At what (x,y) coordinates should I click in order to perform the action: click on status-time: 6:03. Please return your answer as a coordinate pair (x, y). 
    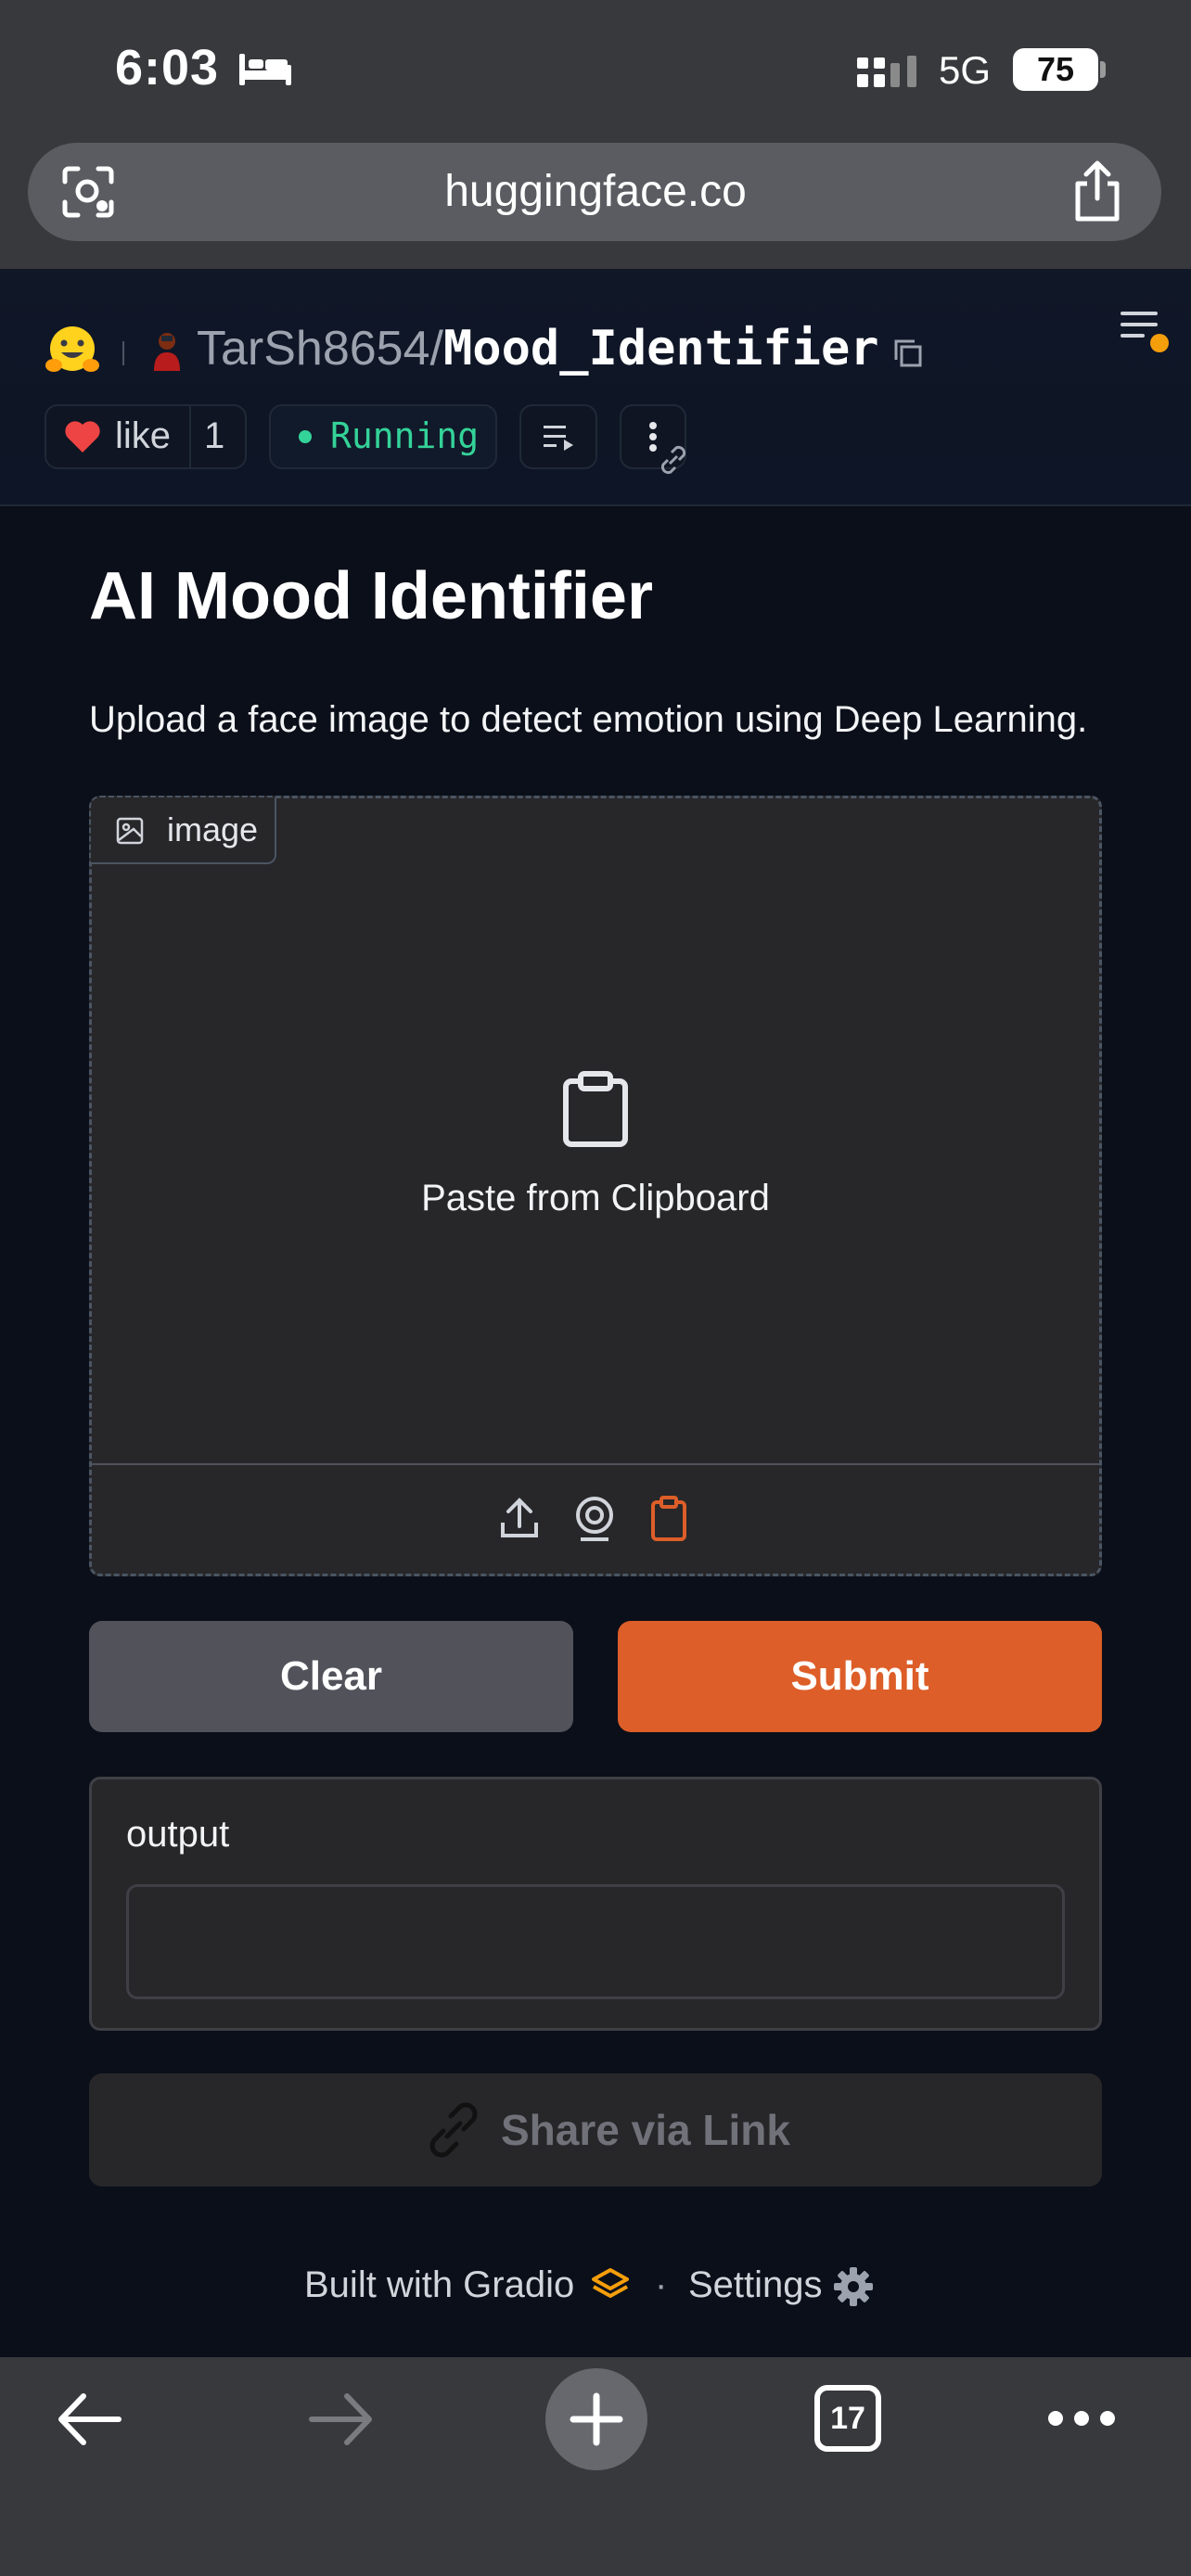
    Looking at the image, I should click on (167, 68).